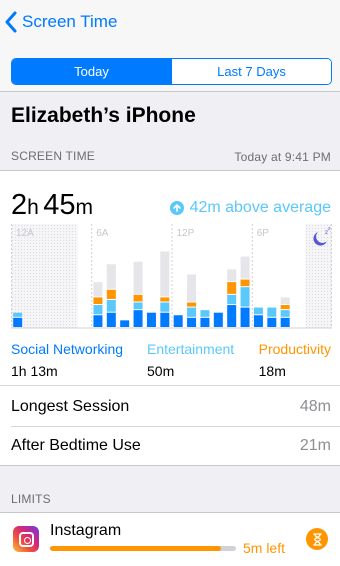 The height and width of the screenshot is (566, 340). I want to click on legend-name: Productivity, so click(294, 349).